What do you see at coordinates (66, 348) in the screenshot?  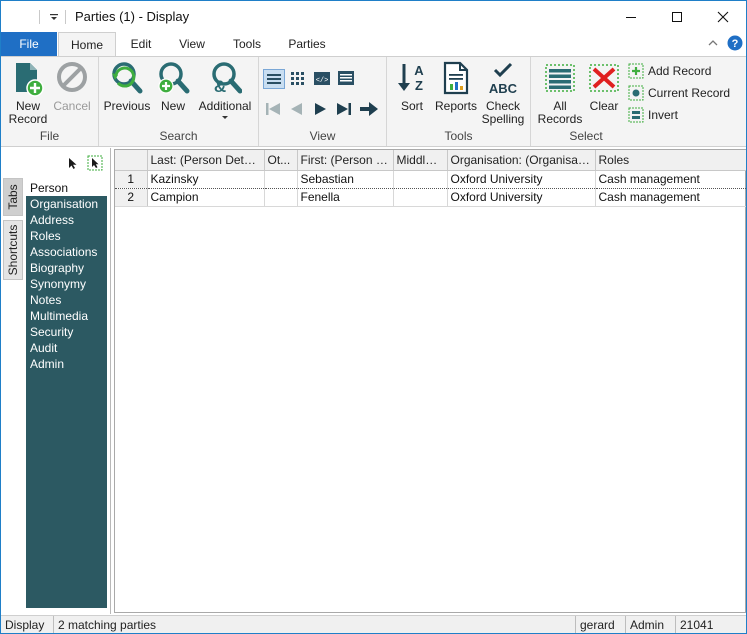 I see `nav-item-audit: Audit` at bounding box center [66, 348].